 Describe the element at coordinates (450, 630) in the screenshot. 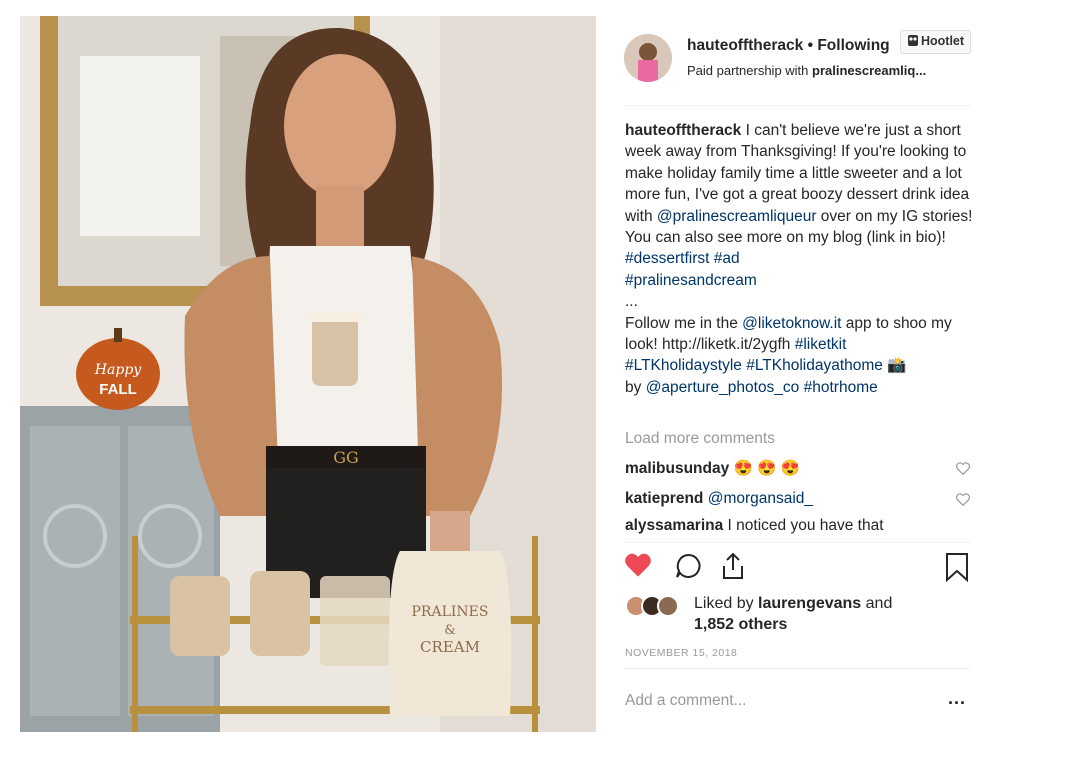

I see `bottle-label-2: &` at that location.